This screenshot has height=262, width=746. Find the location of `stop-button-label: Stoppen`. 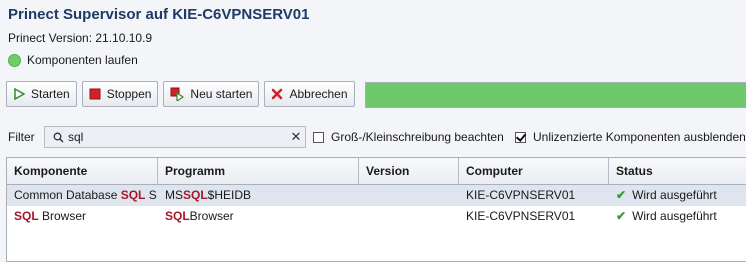

stop-button-label: Stoppen is located at coordinates (129, 94).